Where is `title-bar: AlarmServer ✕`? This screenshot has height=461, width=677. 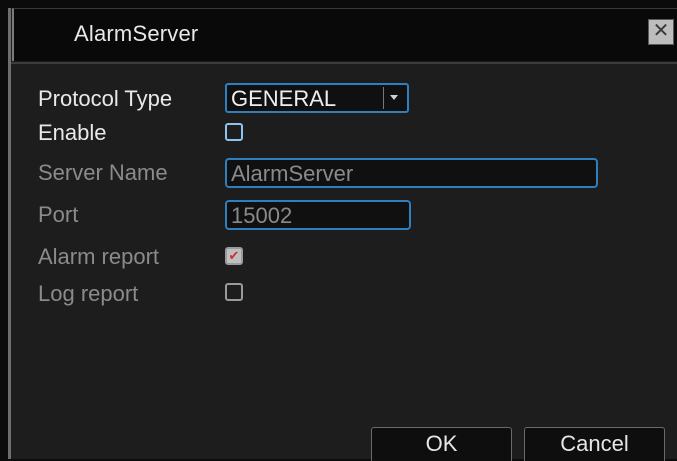 title-bar: AlarmServer ✕ is located at coordinates (344, 34).